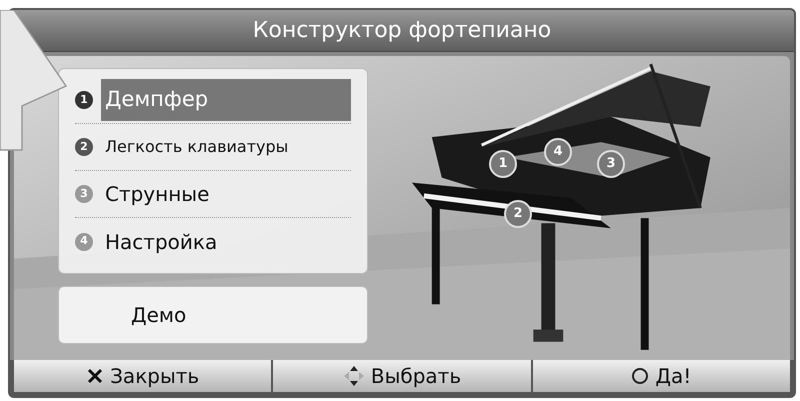 This screenshot has height=401, width=800. What do you see at coordinates (197, 147) in the screenshot?
I see `menu-label: Легкость клавиатуры` at bounding box center [197, 147].